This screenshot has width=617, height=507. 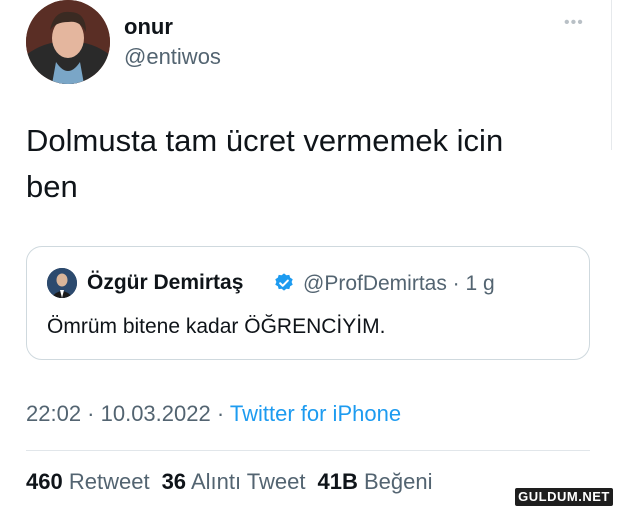 I want to click on tweet-stats: 460 Retweet 36 Alıntı Tweet 41B Beğeni, so click(x=229, y=482).